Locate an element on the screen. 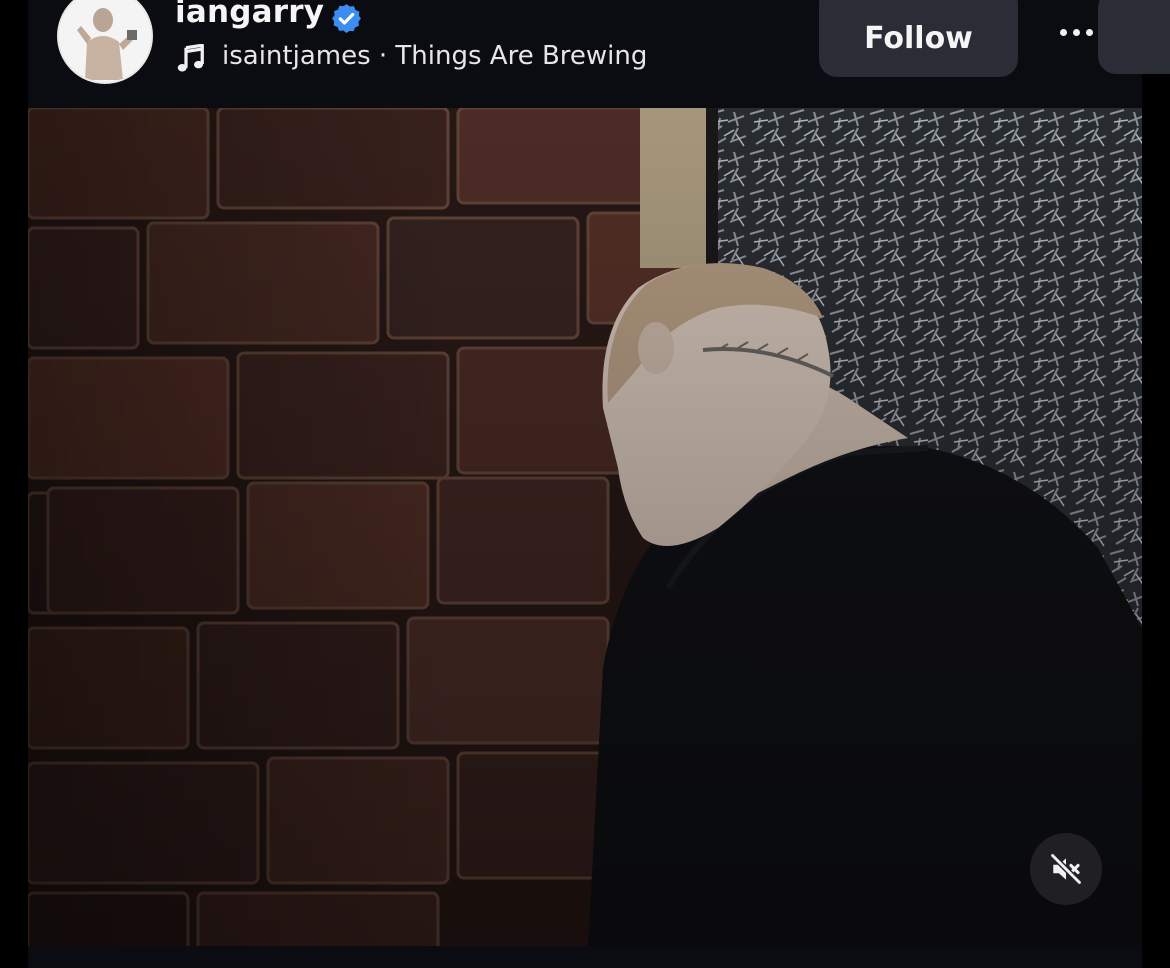 This screenshot has width=1170, height=968. side-panel-tab is located at coordinates (1134, 37).